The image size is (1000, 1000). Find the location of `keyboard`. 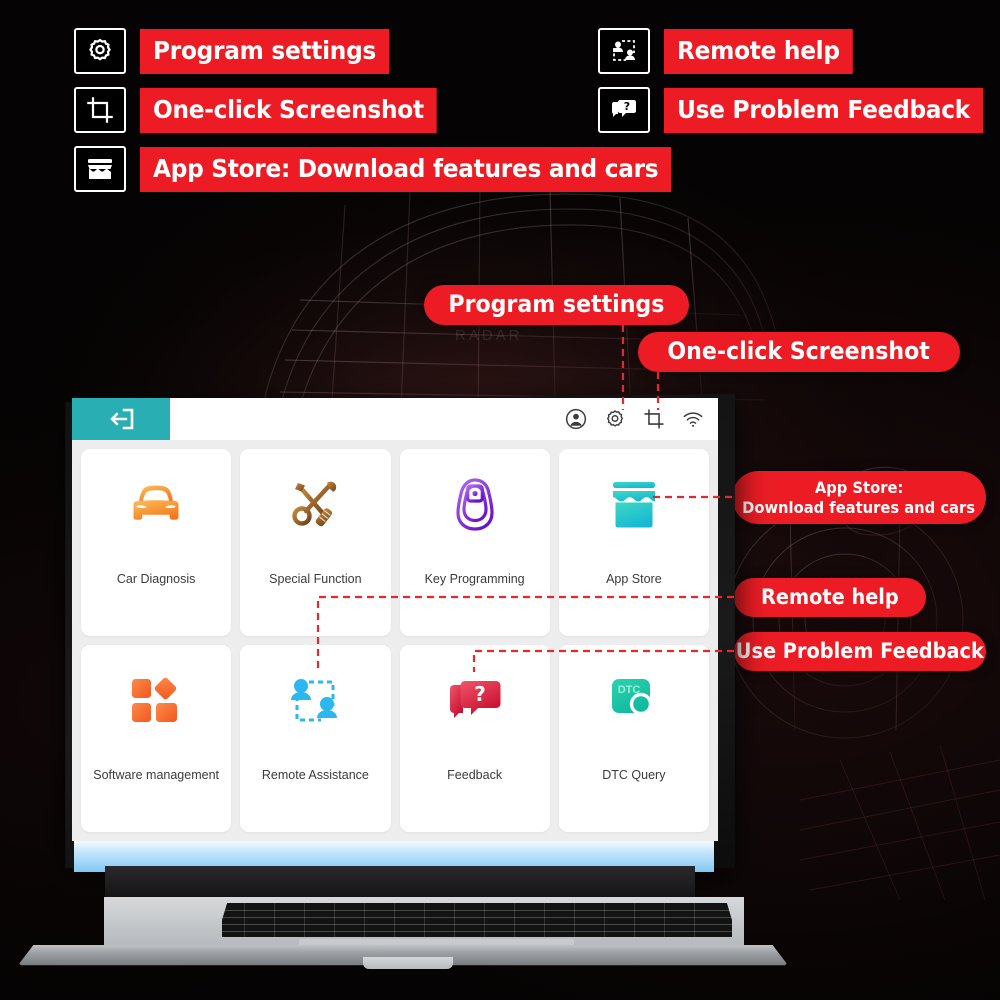

keyboard is located at coordinates (477, 920).